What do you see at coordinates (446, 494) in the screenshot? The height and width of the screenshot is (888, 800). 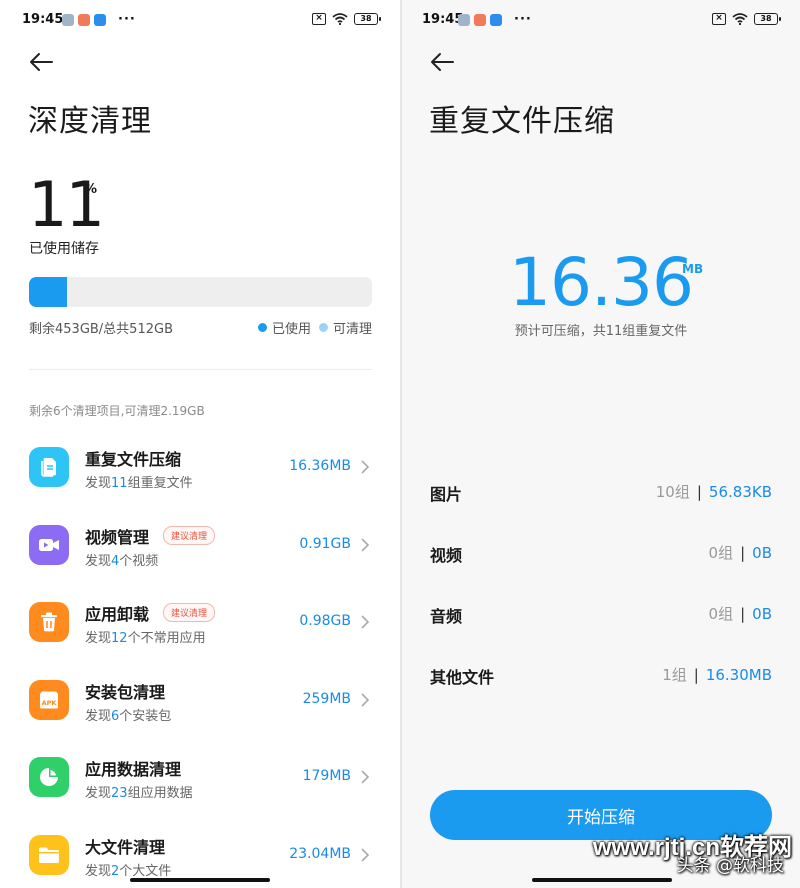 I see `category-name: 图片` at bounding box center [446, 494].